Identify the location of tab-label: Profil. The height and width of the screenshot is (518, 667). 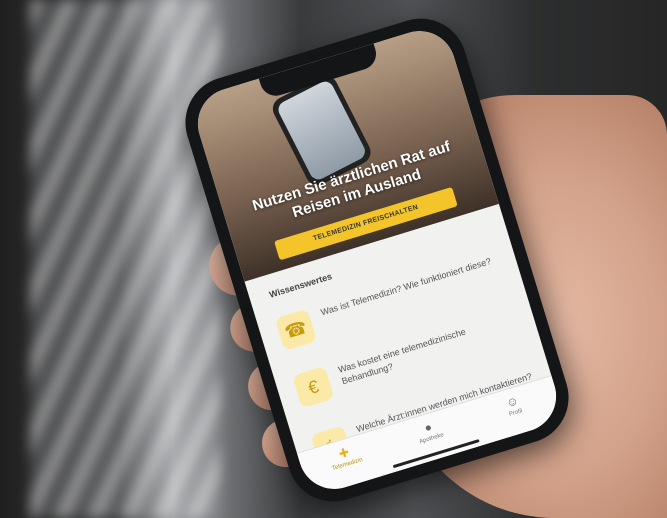
(516, 413).